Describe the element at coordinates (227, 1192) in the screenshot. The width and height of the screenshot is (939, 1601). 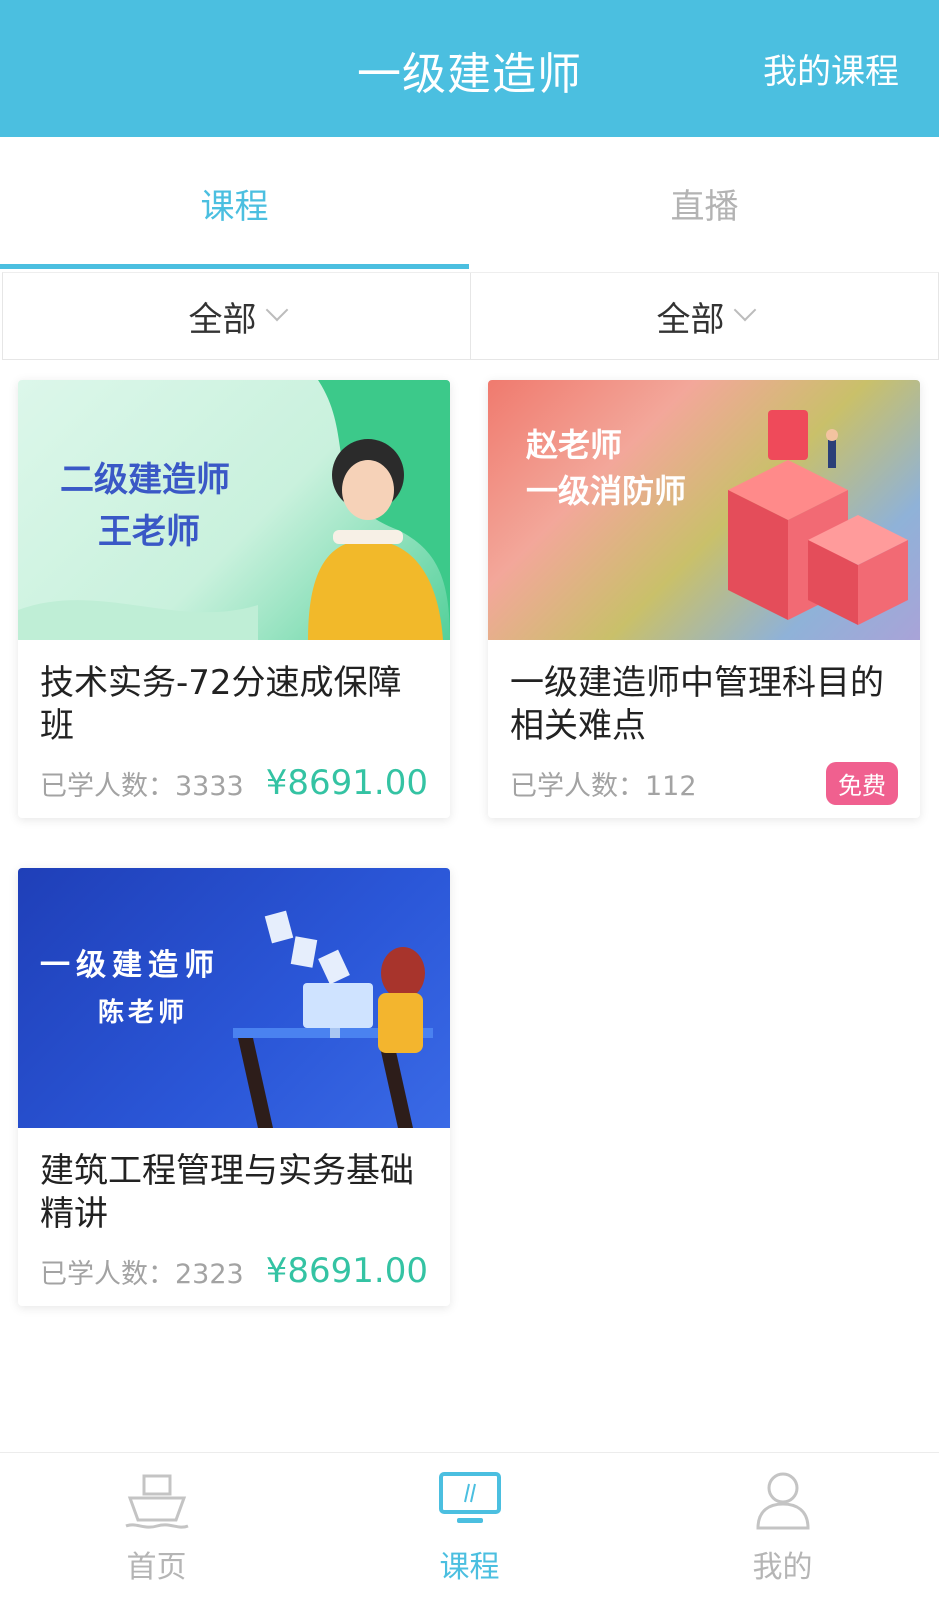
I see `course-title: 建筑工程管理与实务基础精讲` at that location.